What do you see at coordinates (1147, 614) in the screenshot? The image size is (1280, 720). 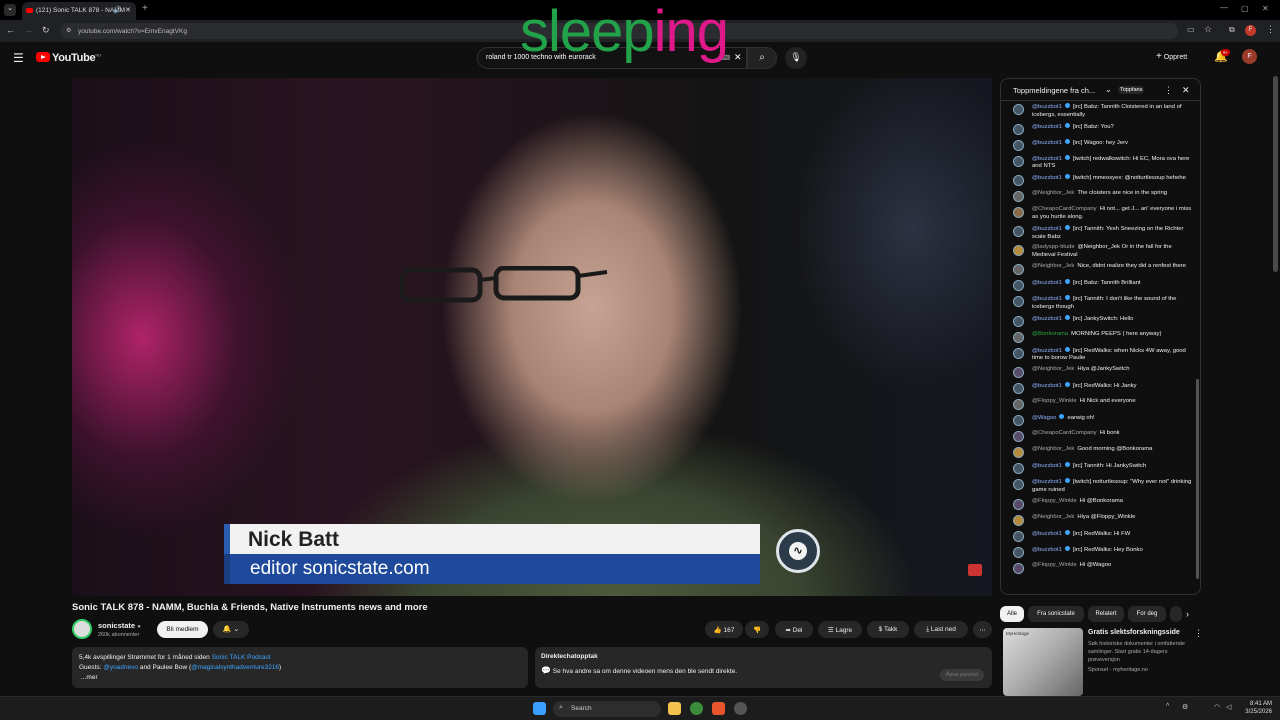 I see `chip-for-you: For deg` at bounding box center [1147, 614].